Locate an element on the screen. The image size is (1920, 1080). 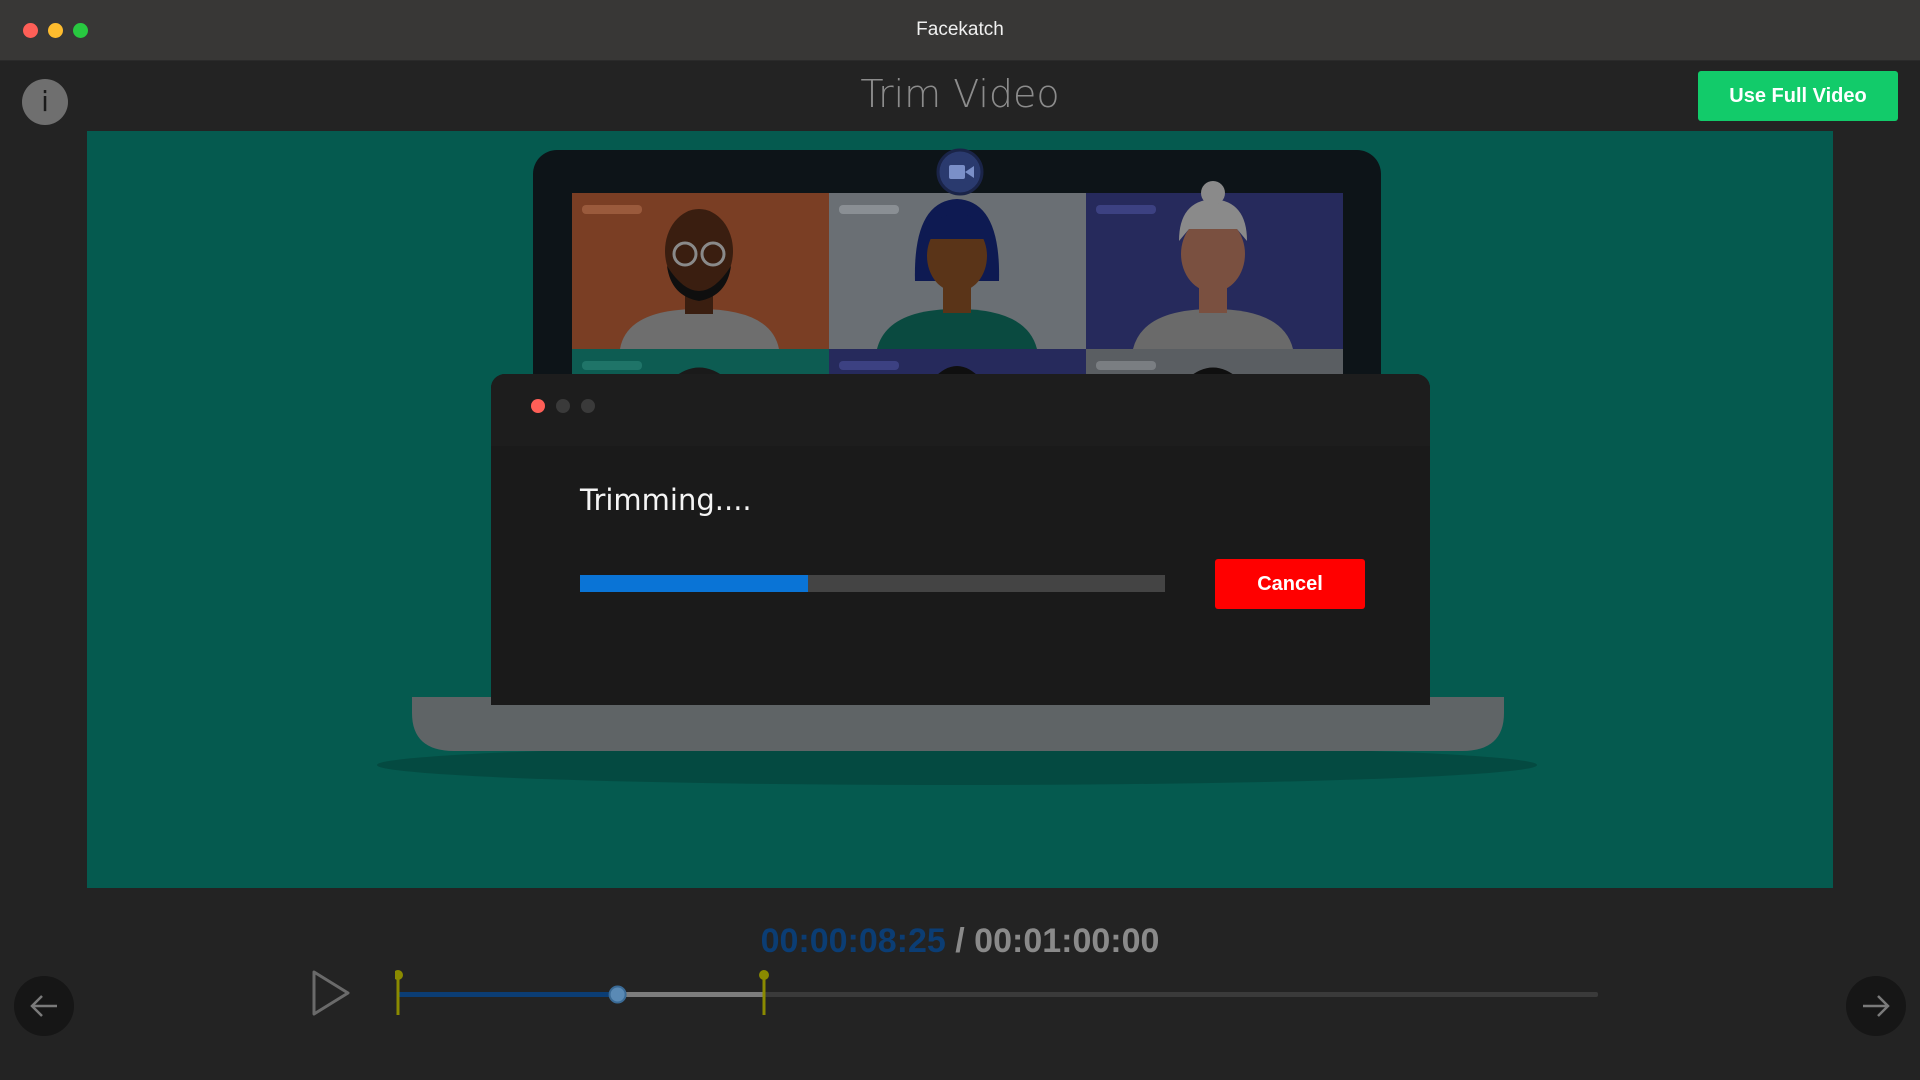
timeline-selected-segment is located at coordinates (690, 994).